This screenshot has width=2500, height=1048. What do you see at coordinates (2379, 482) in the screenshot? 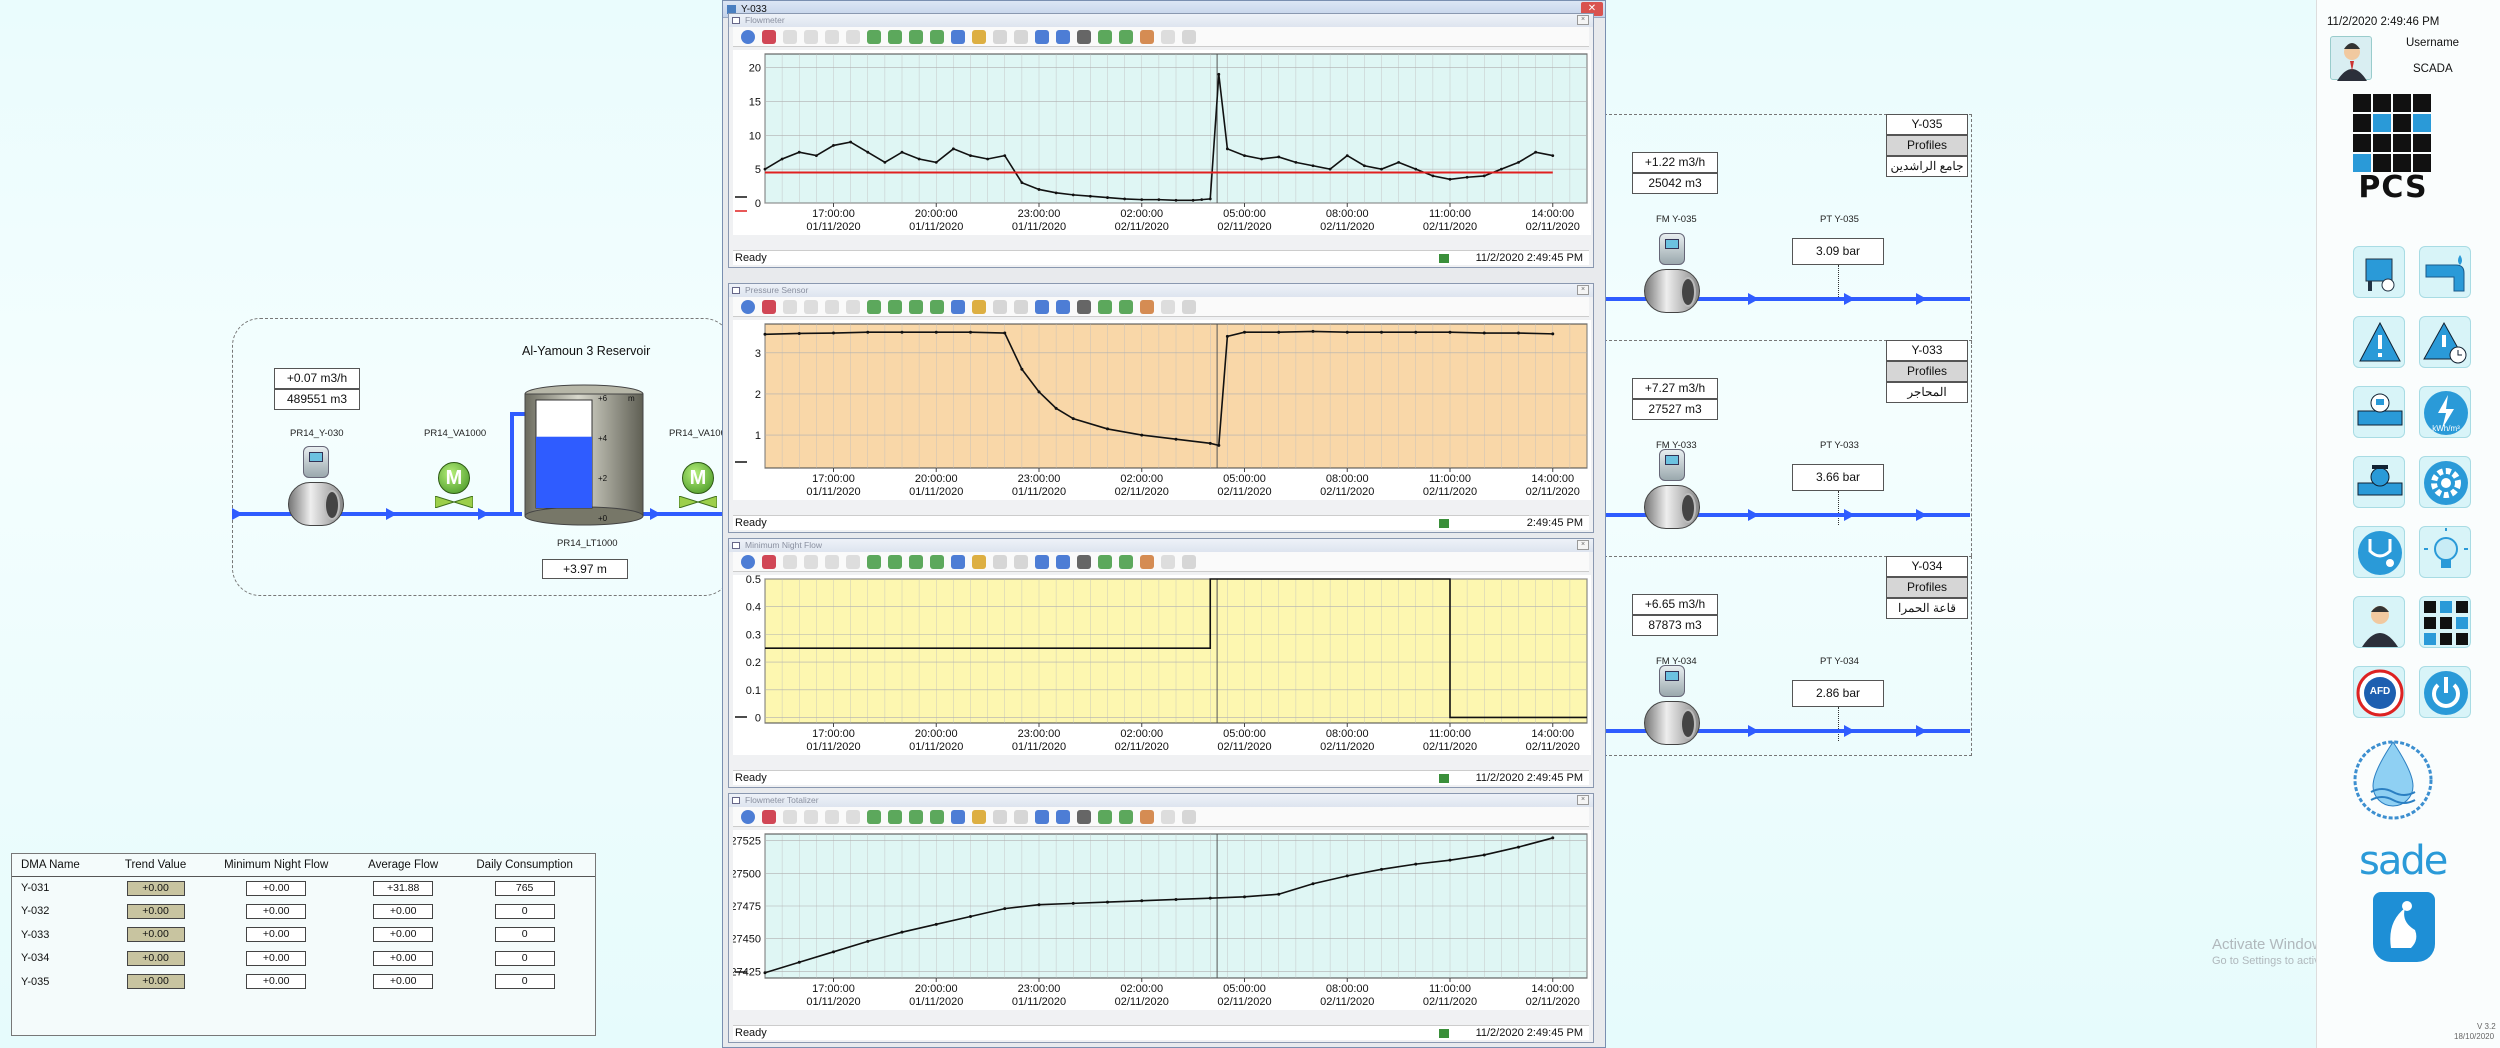
I see `valve-icon` at bounding box center [2379, 482].